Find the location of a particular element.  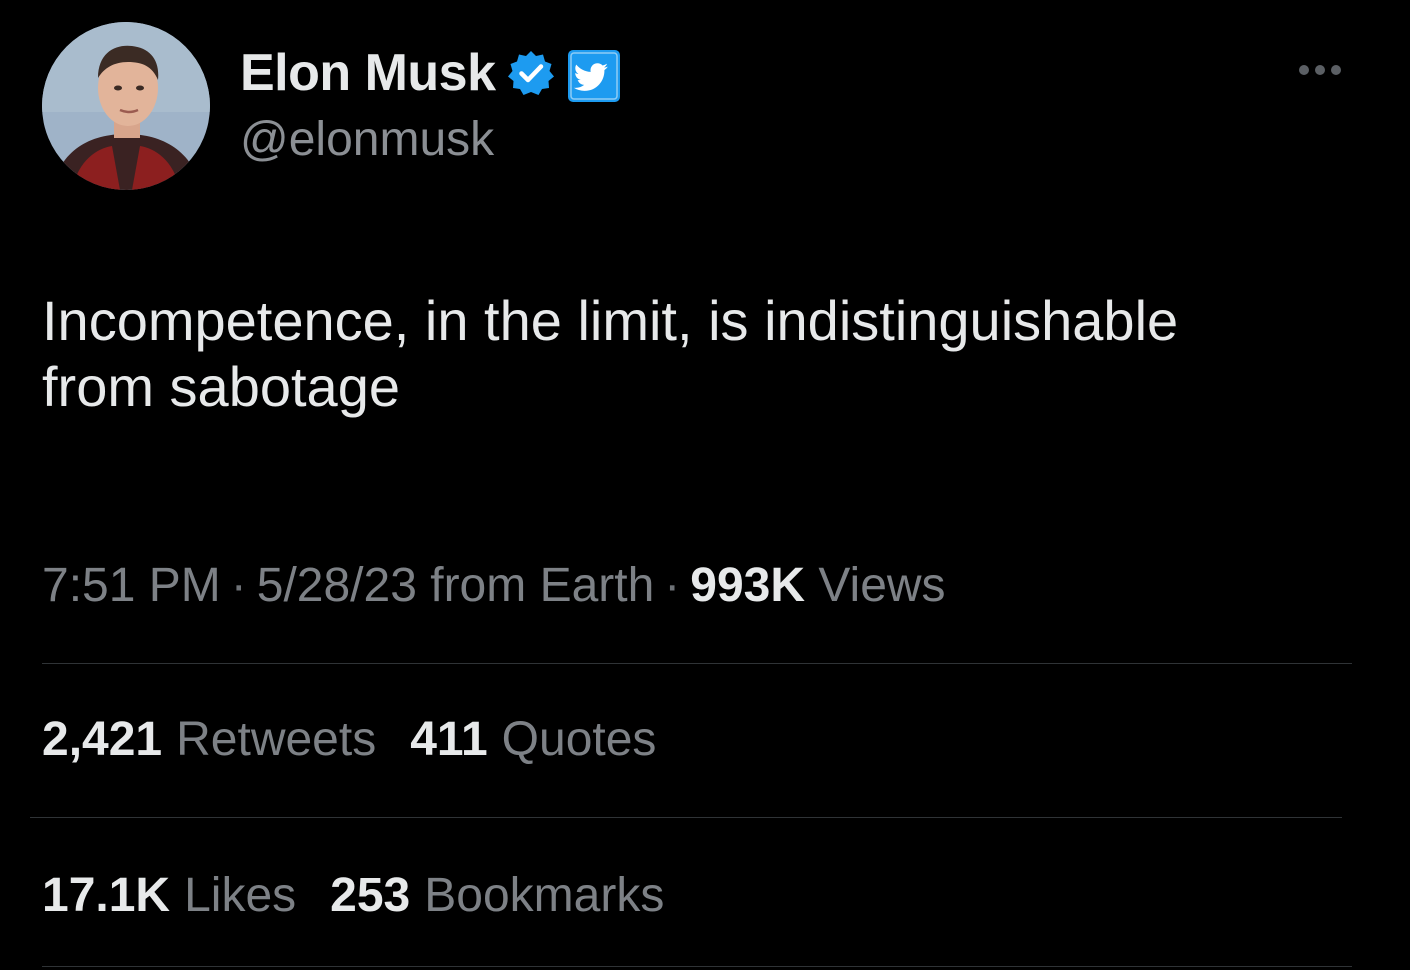

retweets-label: Retweets is located at coordinates (276, 739).